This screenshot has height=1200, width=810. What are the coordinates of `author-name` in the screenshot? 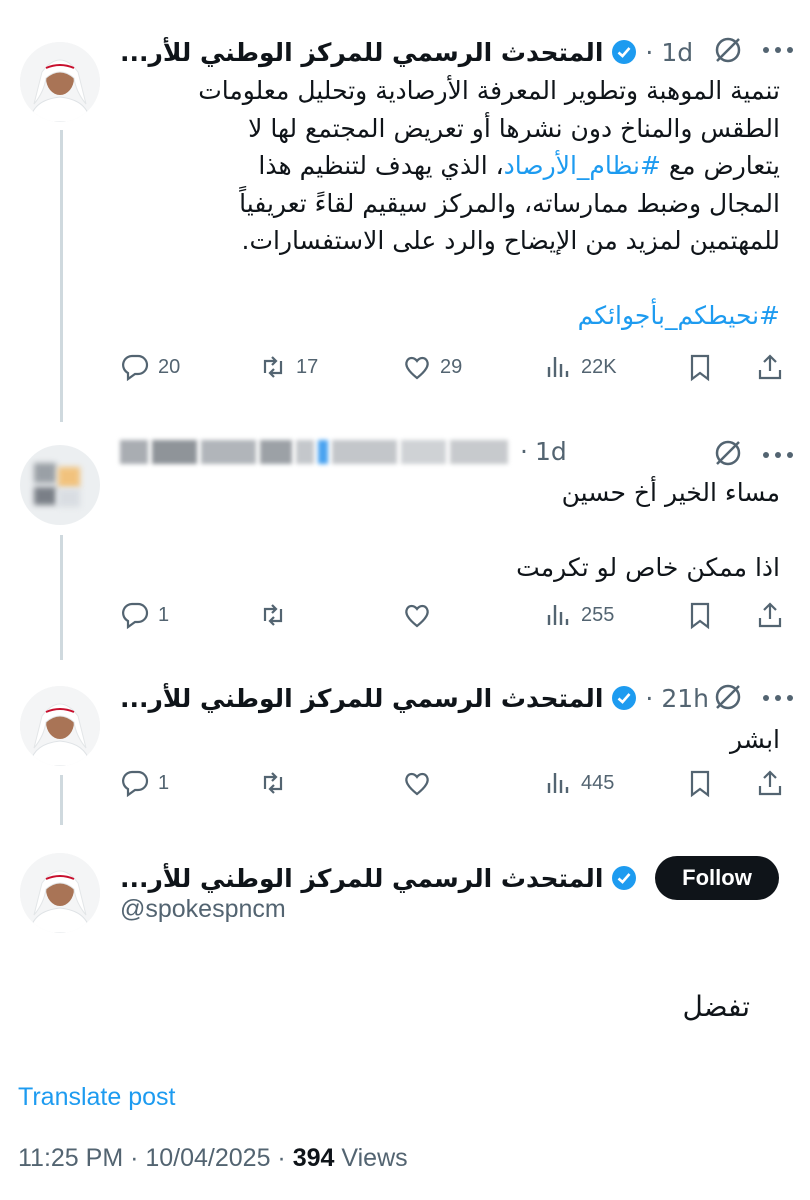 It's located at (314, 452).